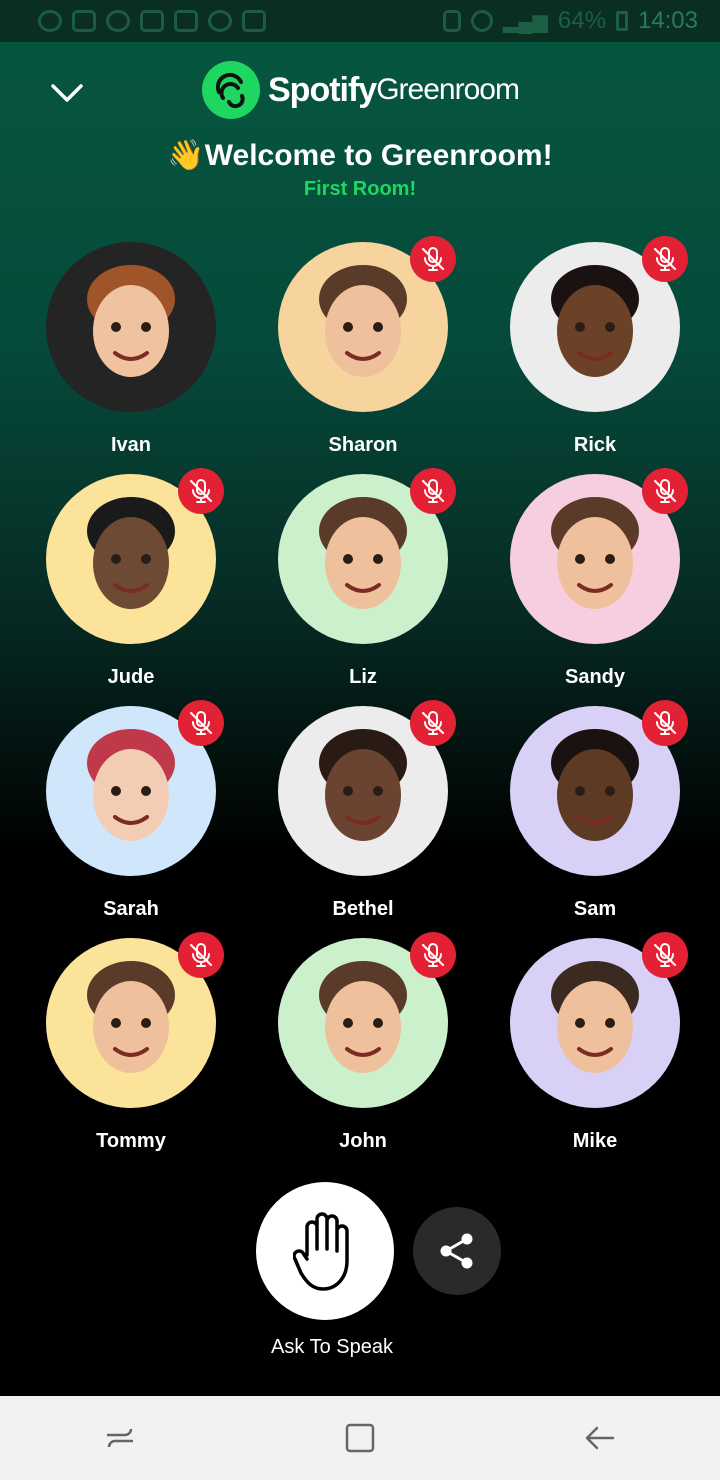  I want to click on status-bar: ▂▄▆ 64% 14:03, so click(360, 21).